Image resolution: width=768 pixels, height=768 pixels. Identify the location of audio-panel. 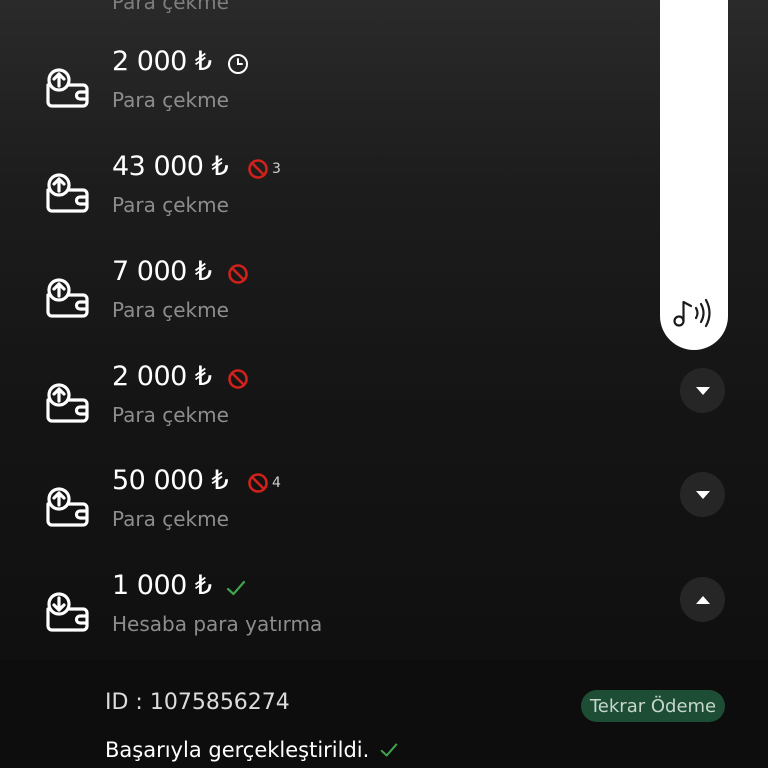
(694, 175).